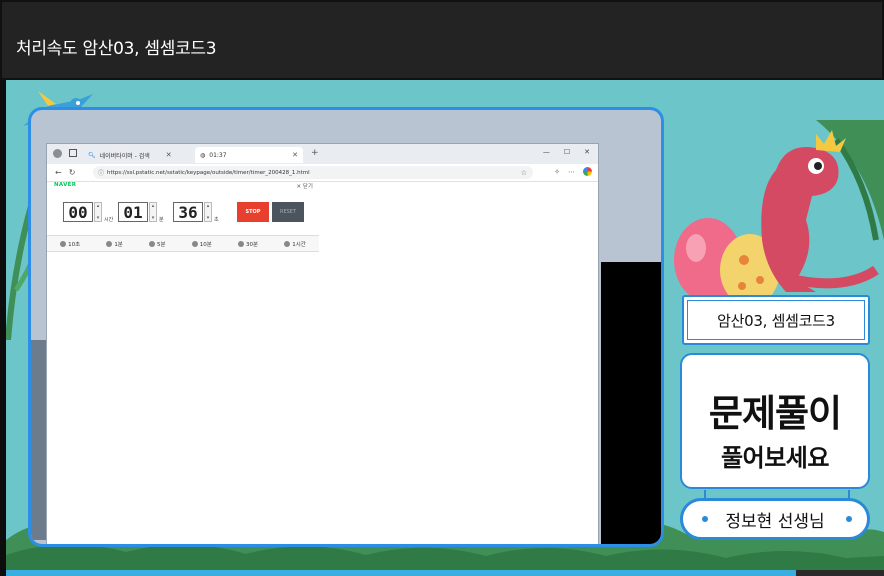 This screenshot has width=884, height=576. Describe the element at coordinates (157, 244) in the screenshot. I see `preset-button: 5분` at that location.